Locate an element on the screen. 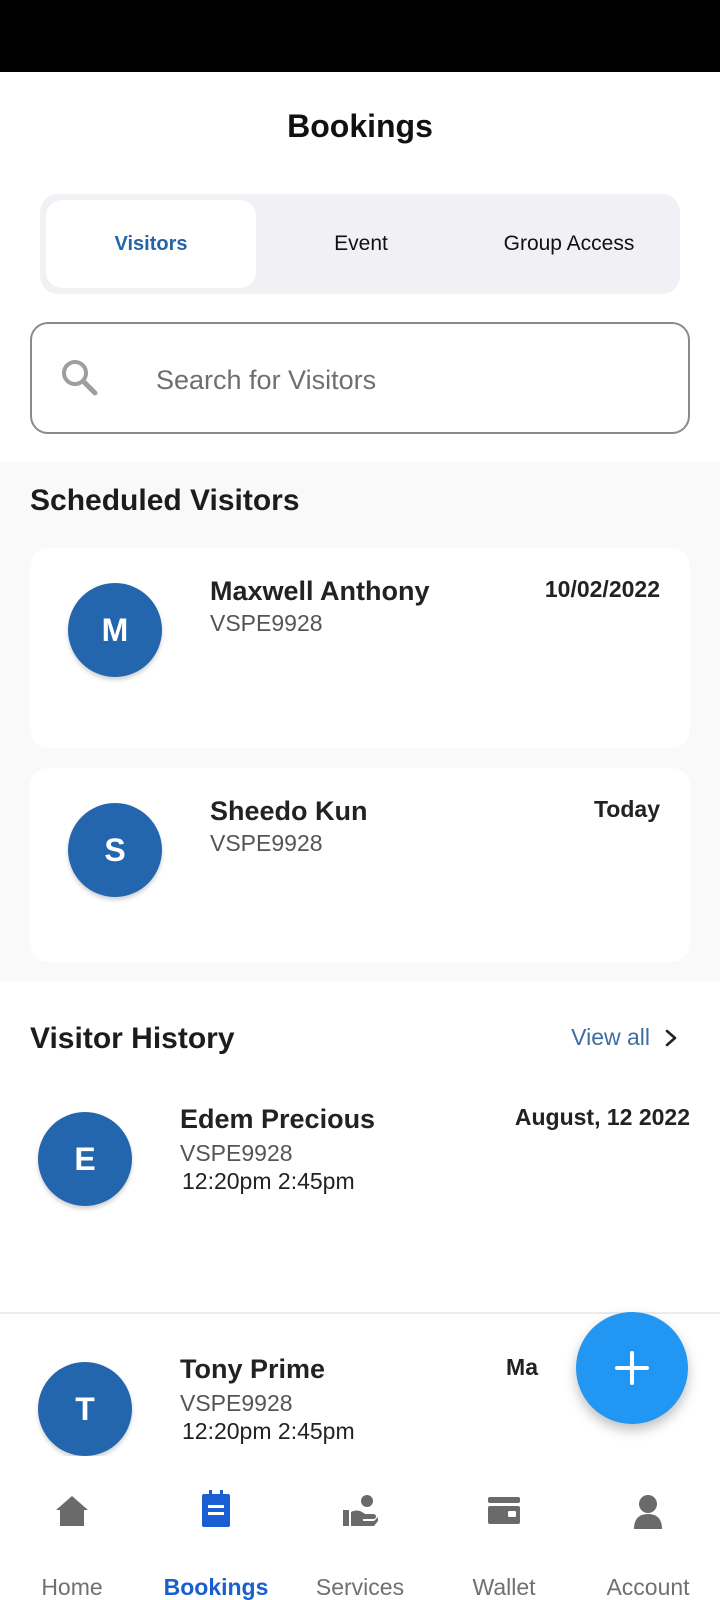  nav-home: Home is located at coordinates (72, 1528).